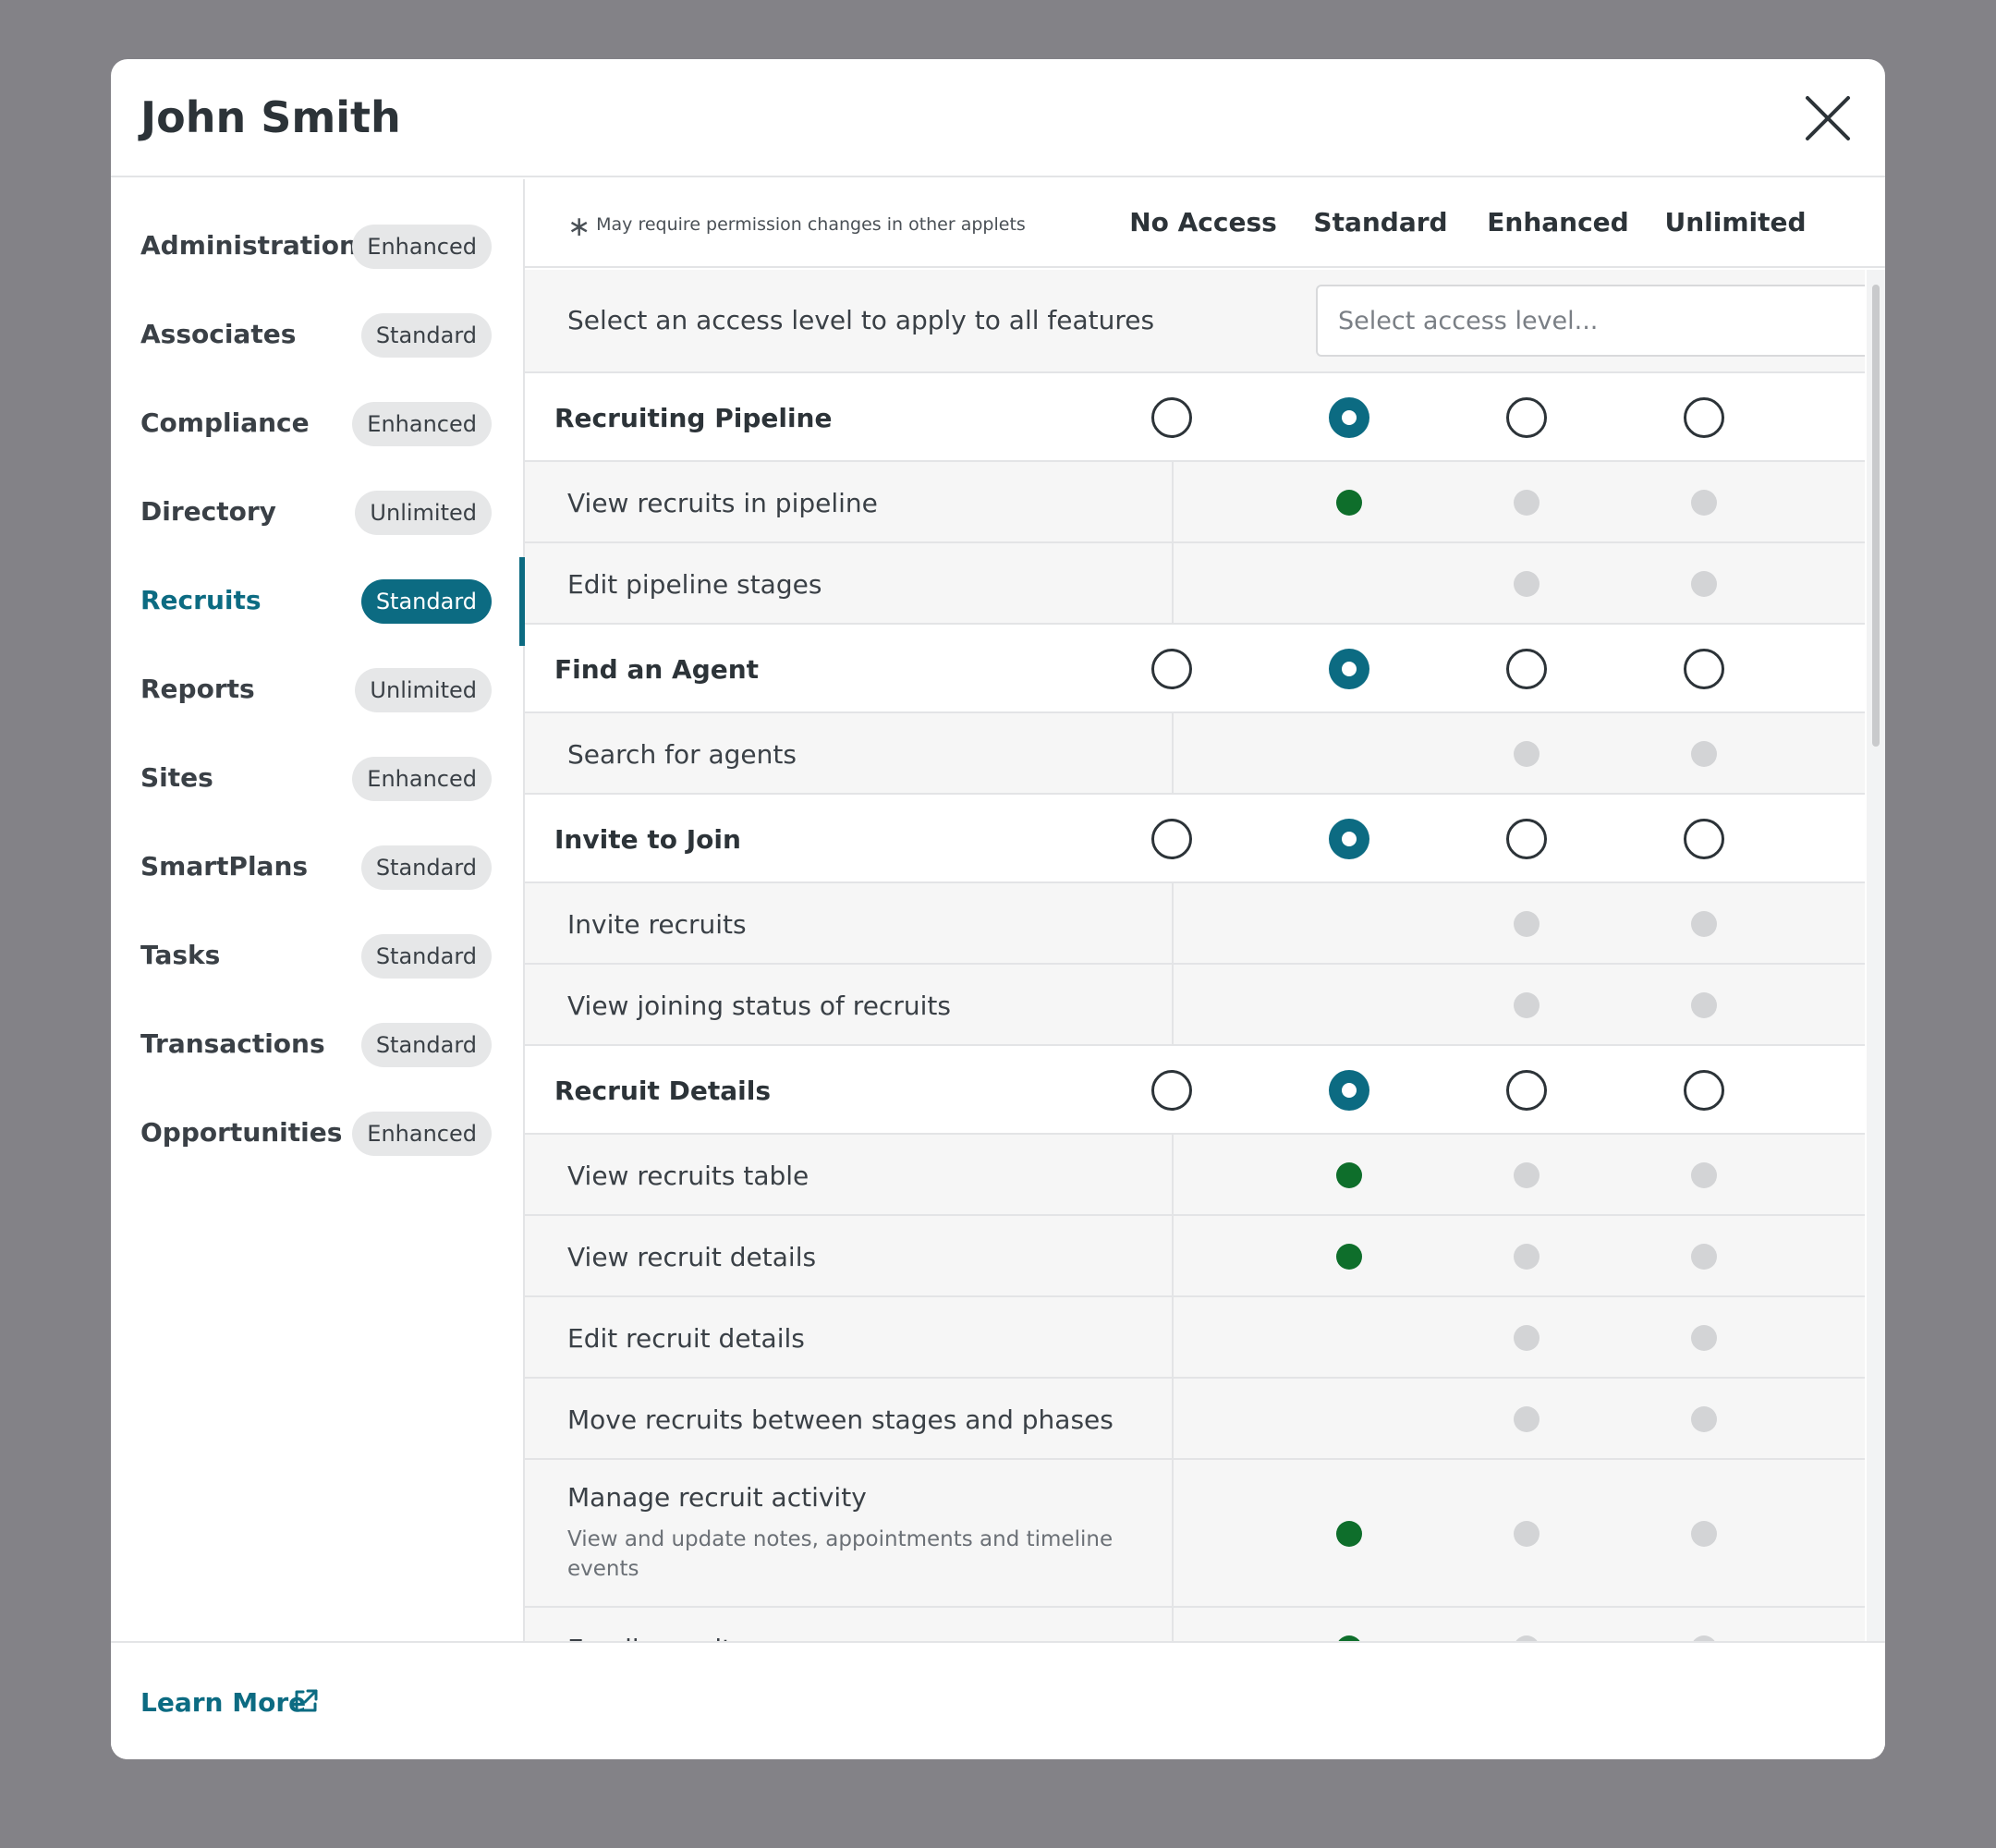 This screenshot has width=1996, height=1848. What do you see at coordinates (317, 690) in the screenshot?
I see `sidebar-item-reports: Reports Unlimited` at bounding box center [317, 690].